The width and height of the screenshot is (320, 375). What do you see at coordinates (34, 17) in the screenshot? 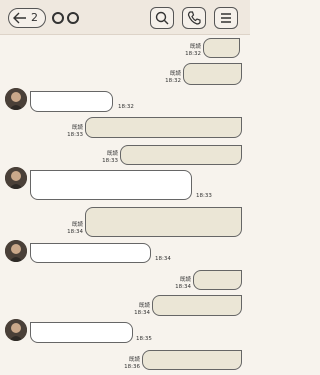
I see `unread-count: 2` at bounding box center [34, 17].